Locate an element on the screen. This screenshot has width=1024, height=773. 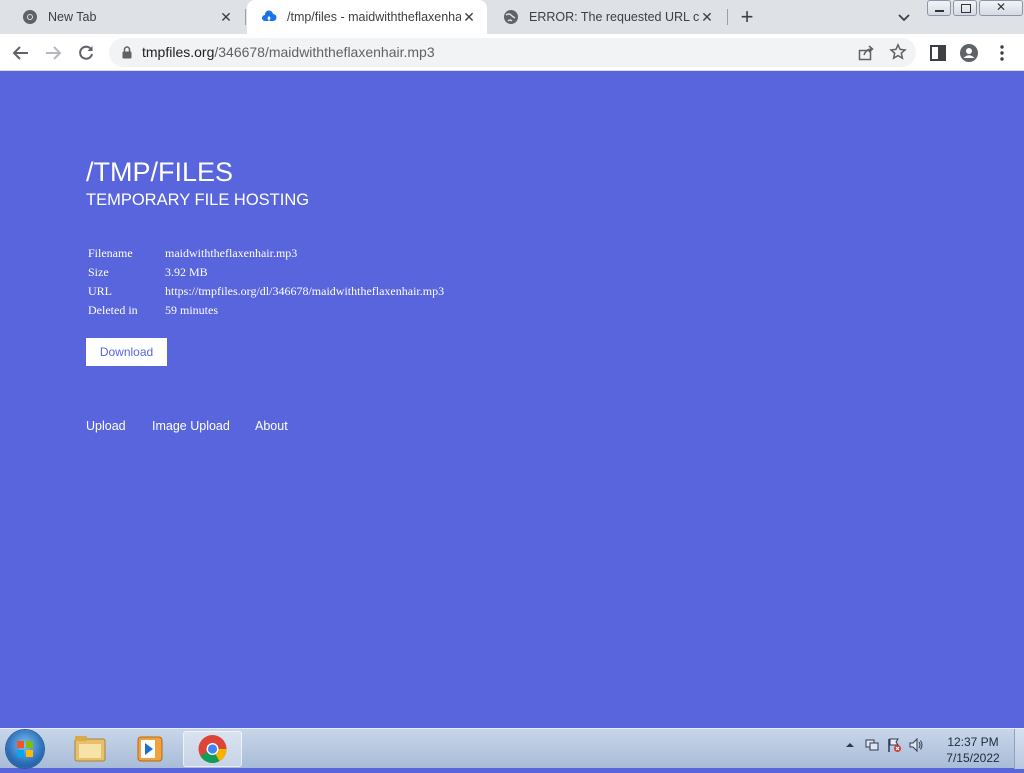
tab-title: ERROR: The requested URL could is located at coordinates (614, 17).